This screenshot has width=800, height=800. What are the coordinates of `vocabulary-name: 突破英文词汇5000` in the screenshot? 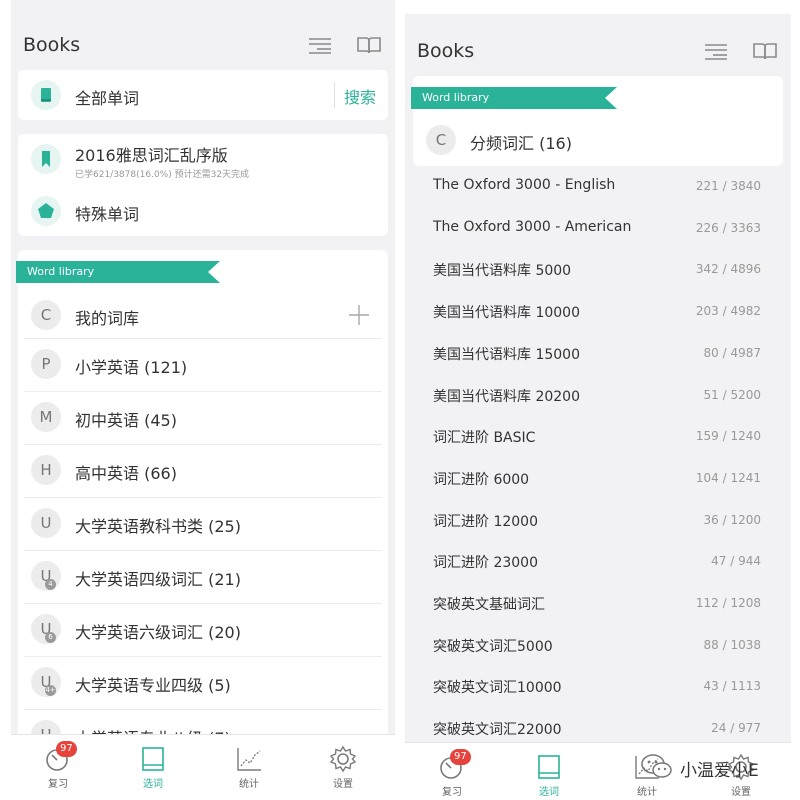 It's located at (493, 646).